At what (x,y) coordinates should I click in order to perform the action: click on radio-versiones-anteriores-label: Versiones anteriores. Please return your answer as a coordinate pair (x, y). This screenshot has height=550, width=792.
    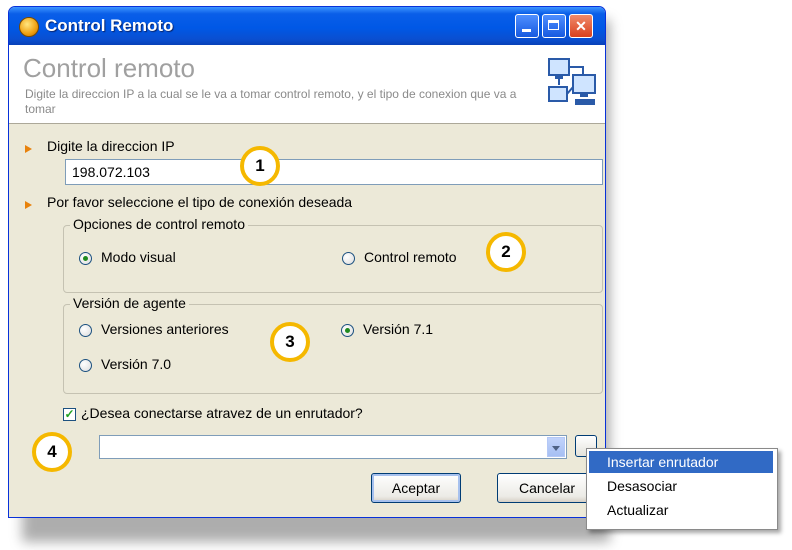
    Looking at the image, I should click on (165, 329).